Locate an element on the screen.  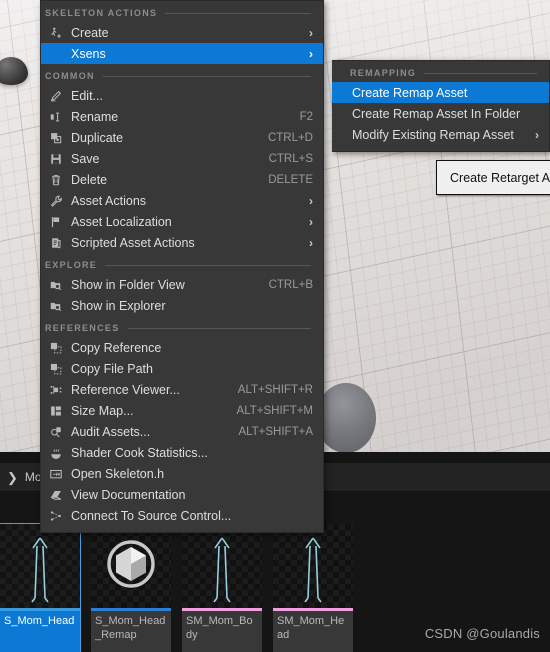
static-mesh-thumb-icon is located at coordinates (131, 564).